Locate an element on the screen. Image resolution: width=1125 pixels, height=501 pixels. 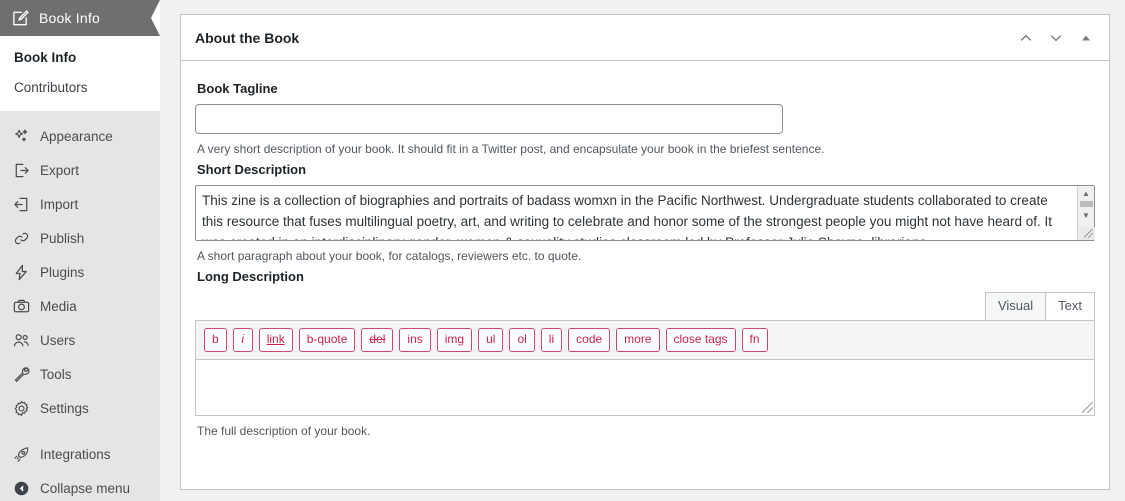
sidebar-subitem-book-info: Book Info is located at coordinates (80, 58).